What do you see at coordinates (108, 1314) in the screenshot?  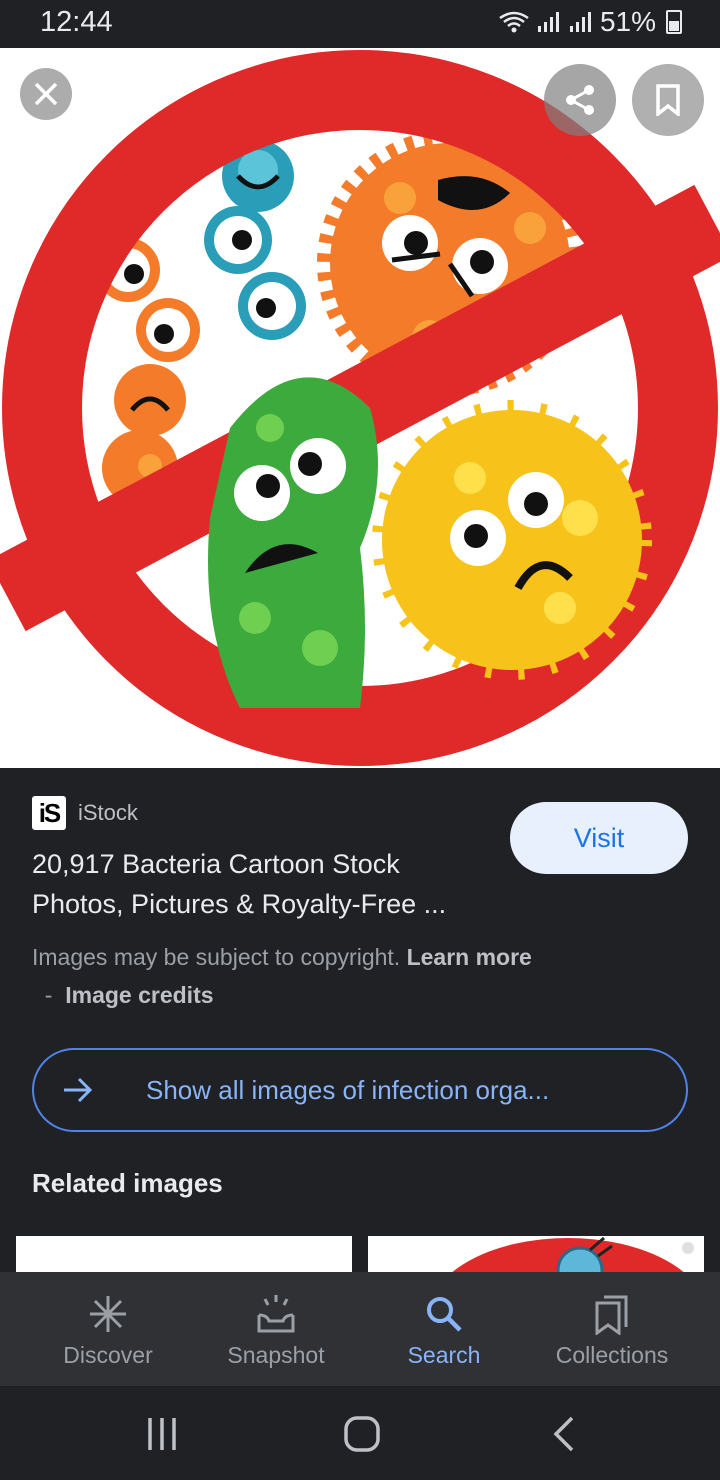 I see `asterisk-icon` at bounding box center [108, 1314].